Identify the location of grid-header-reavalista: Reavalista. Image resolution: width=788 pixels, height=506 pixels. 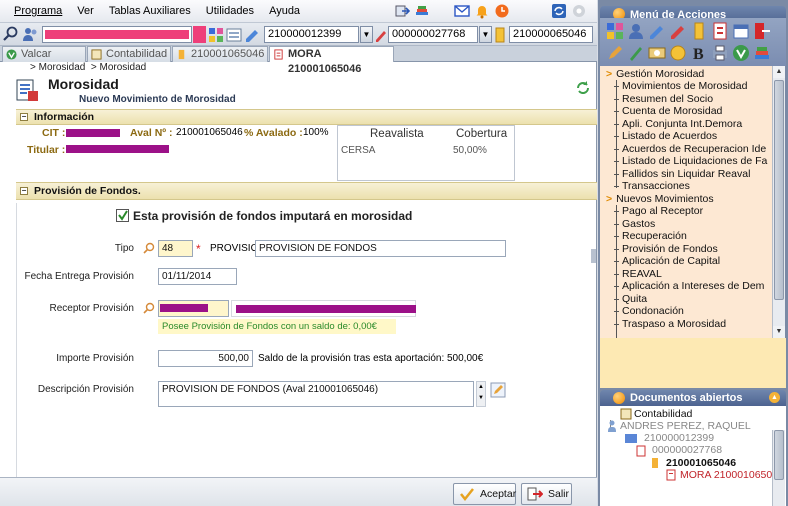
(397, 134).